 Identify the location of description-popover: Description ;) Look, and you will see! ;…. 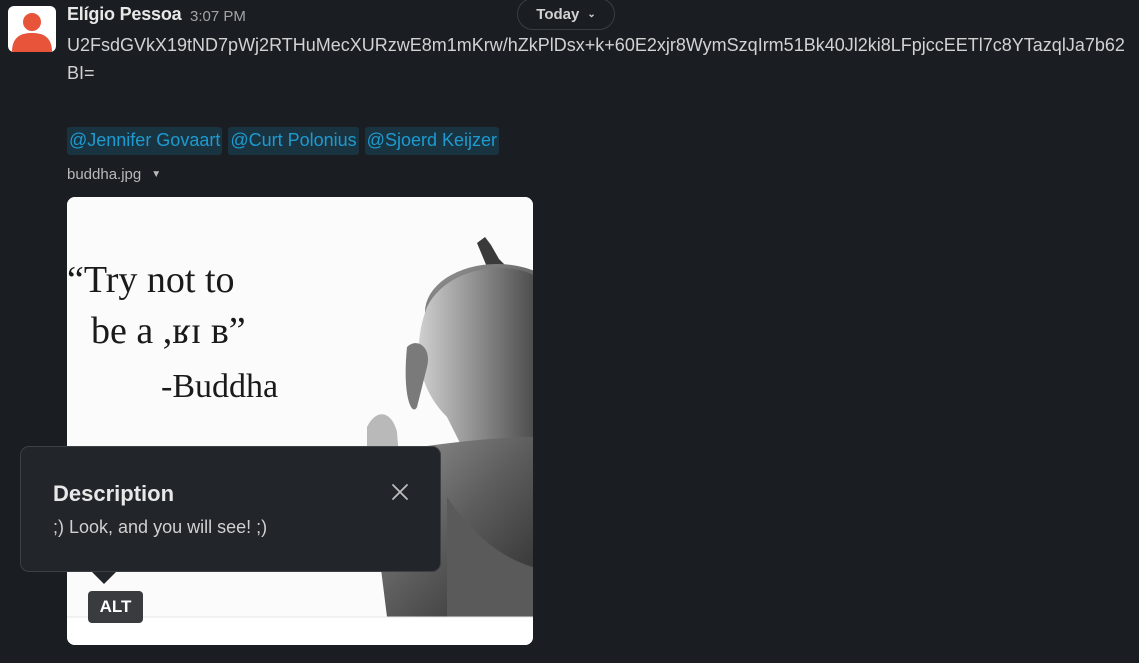
(230, 509).